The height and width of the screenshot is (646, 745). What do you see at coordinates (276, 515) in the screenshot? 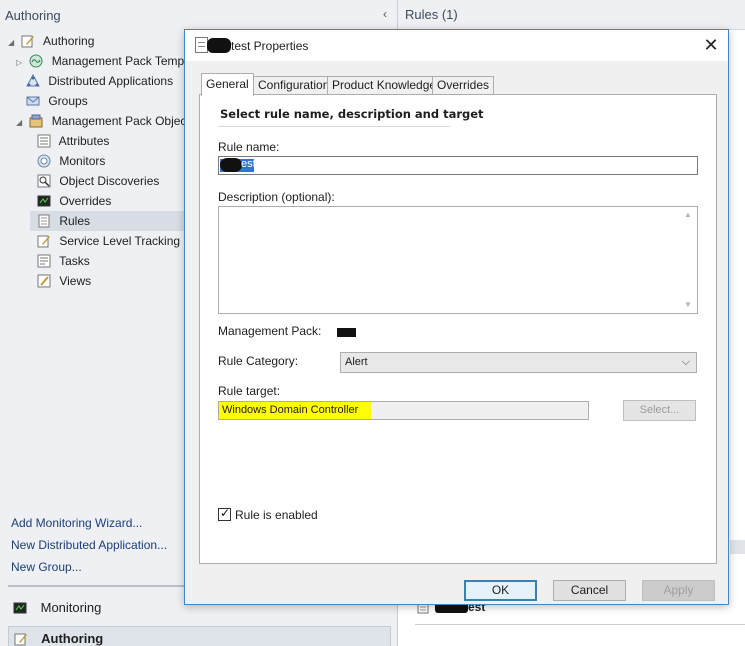
I see `rule-enabled-label: Rule is enabled` at bounding box center [276, 515].